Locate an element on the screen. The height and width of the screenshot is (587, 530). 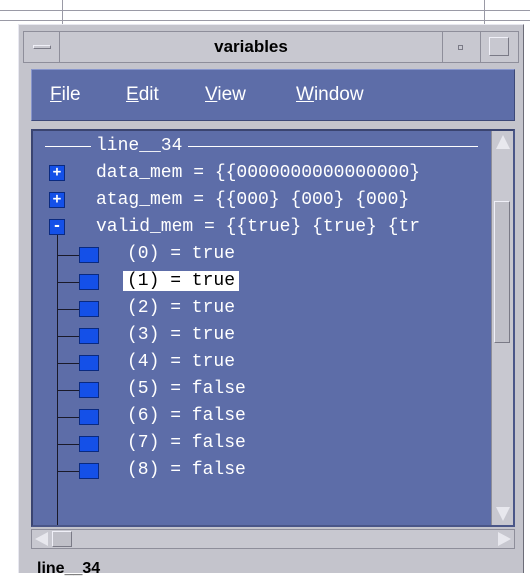
menu-file-label: ile is located at coordinates (71, 94).